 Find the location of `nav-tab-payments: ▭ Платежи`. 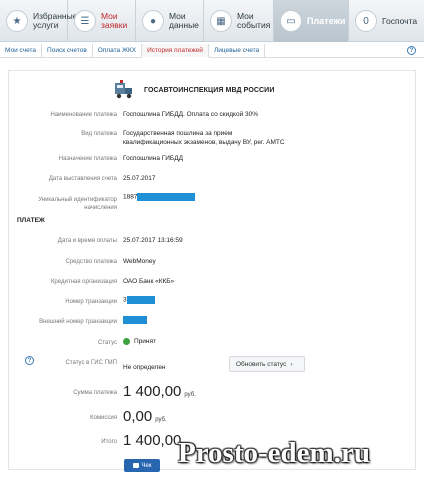

nav-tab-payments: ▭ Платежи is located at coordinates (311, 21).